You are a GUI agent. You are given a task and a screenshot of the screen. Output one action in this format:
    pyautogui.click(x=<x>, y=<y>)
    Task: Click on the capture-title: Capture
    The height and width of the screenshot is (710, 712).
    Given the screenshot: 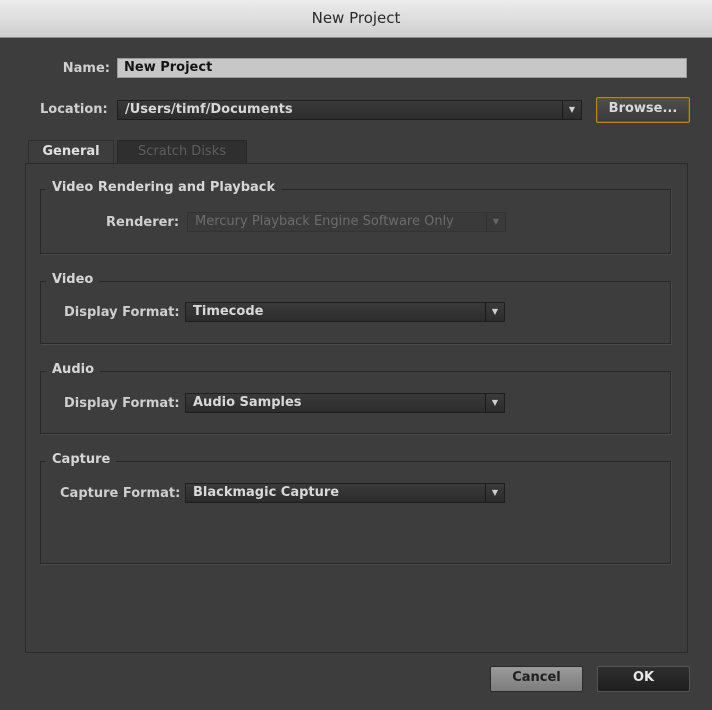 What is the action you would take?
    pyautogui.click(x=81, y=459)
    